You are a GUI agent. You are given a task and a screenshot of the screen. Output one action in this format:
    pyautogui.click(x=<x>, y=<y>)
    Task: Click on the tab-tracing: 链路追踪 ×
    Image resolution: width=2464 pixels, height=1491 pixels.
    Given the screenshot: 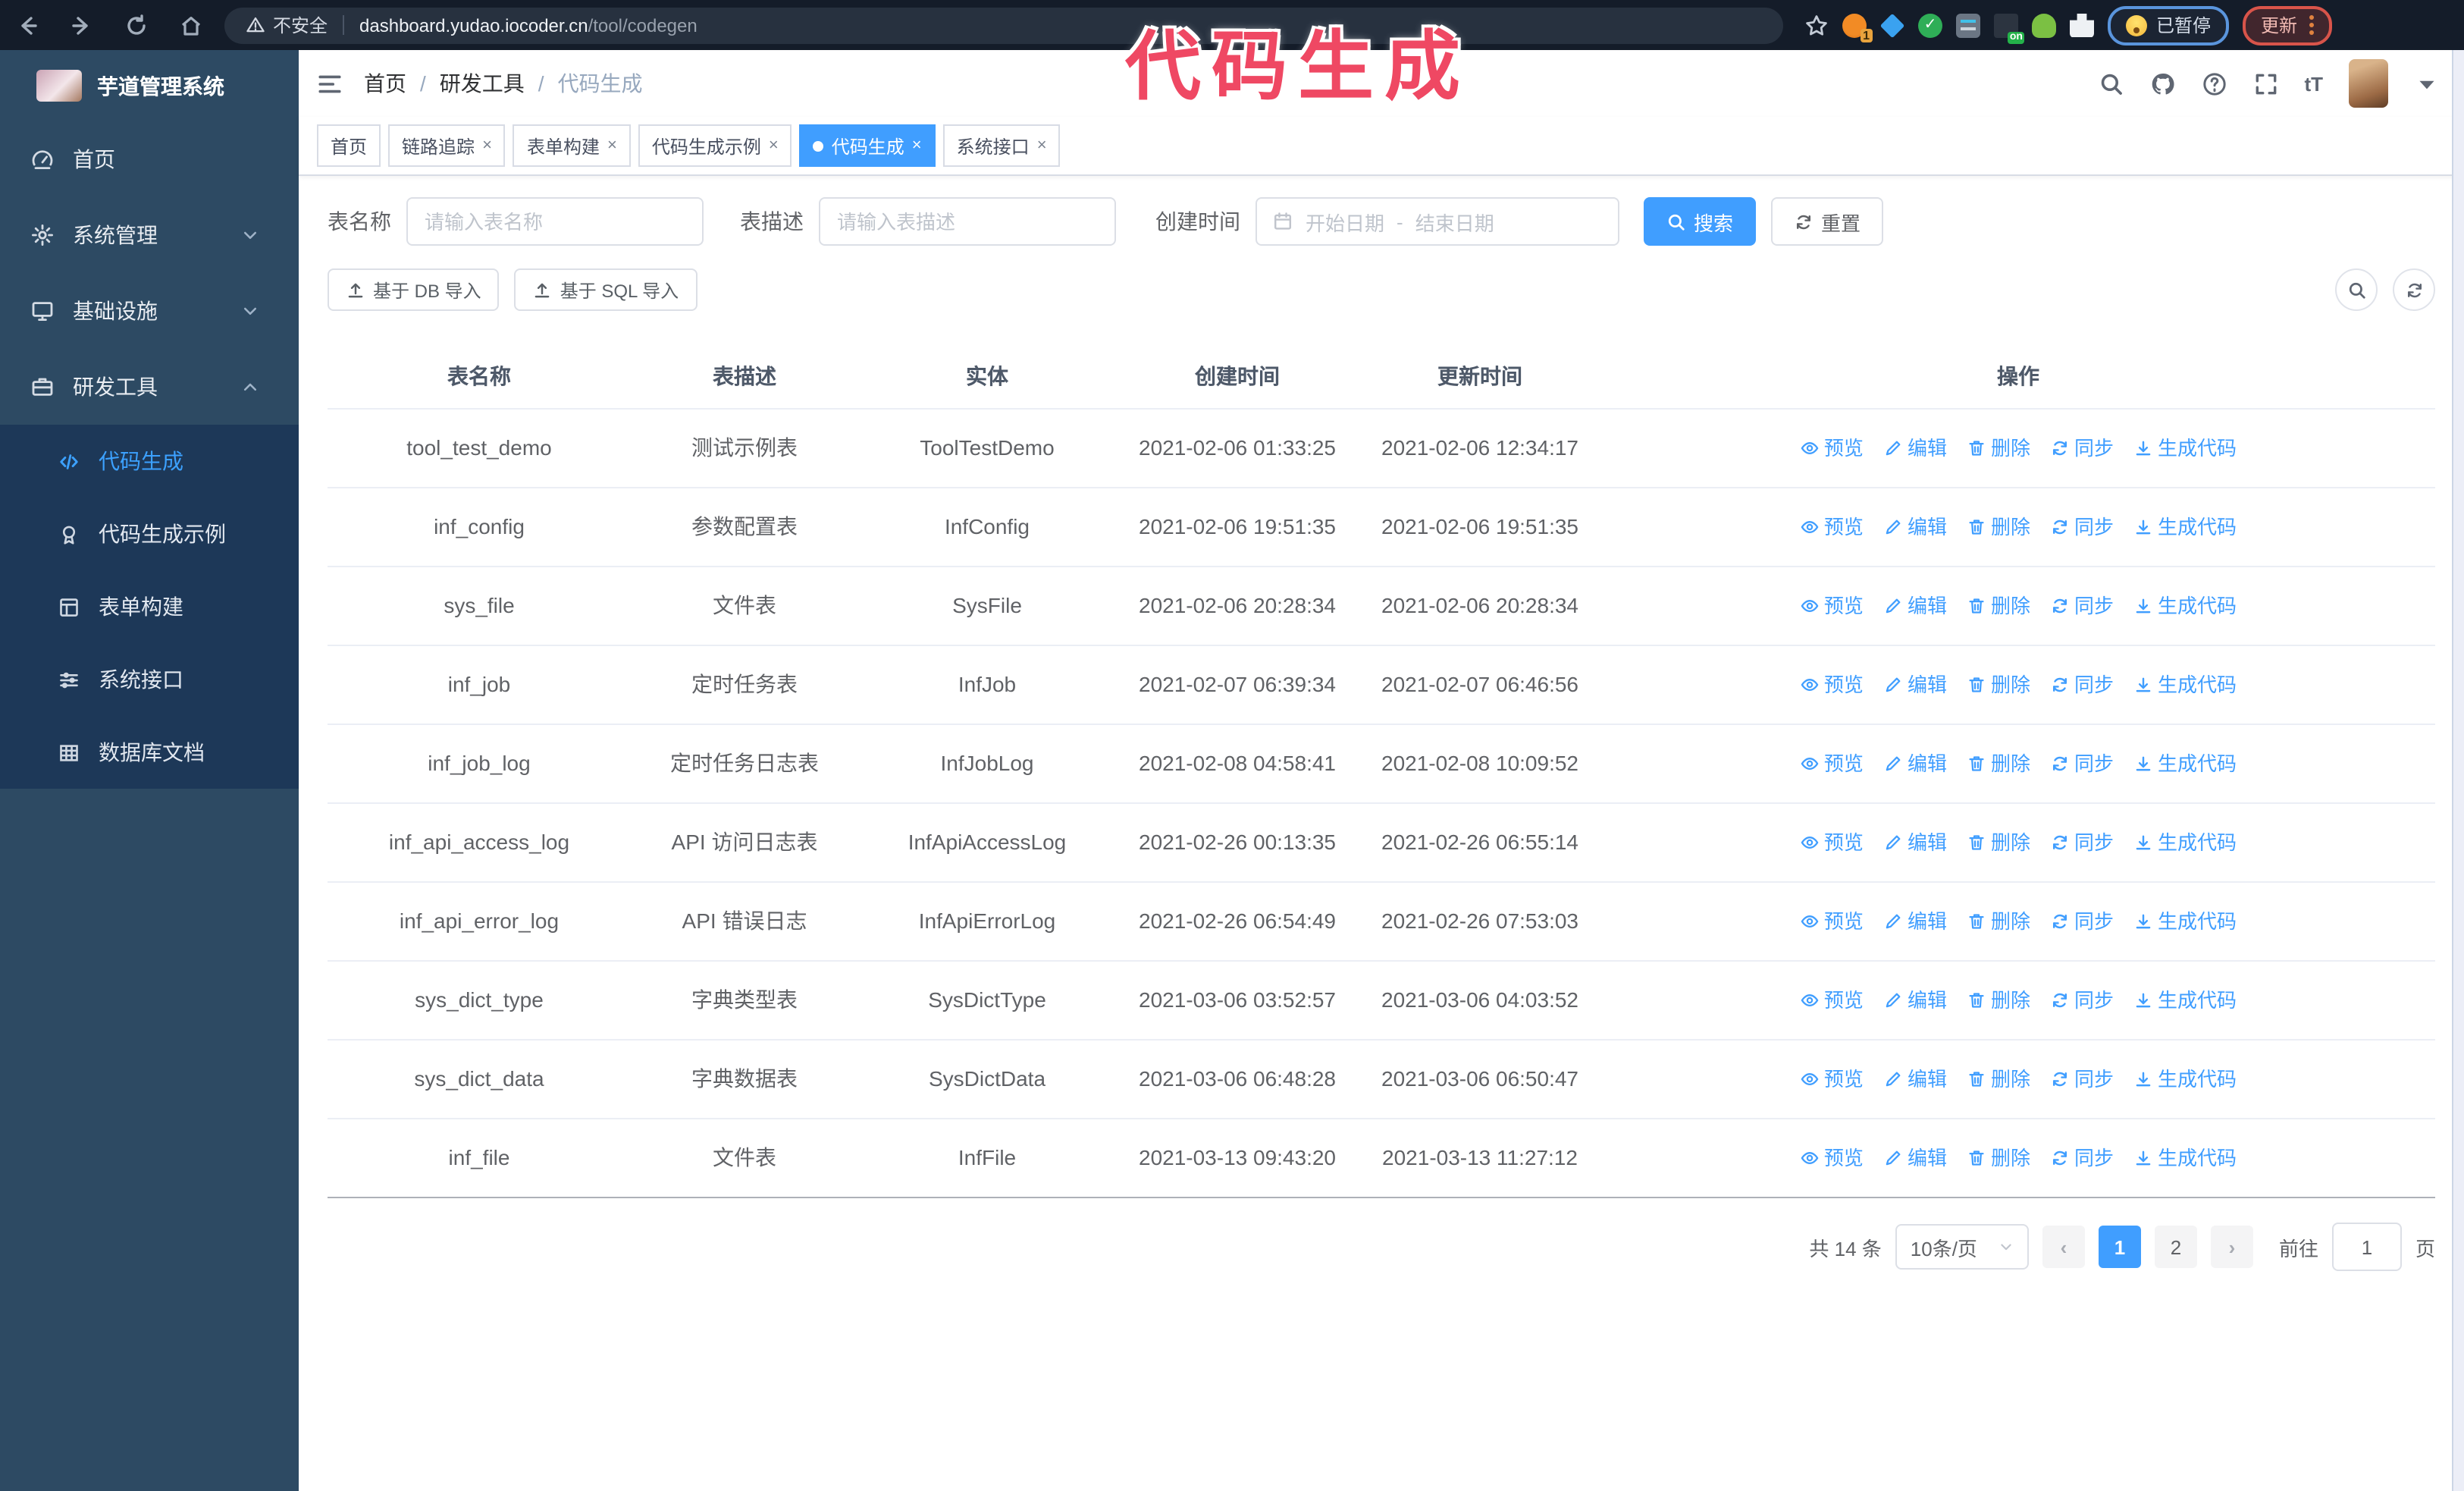 What is the action you would take?
    pyautogui.click(x=447, y=145)
    